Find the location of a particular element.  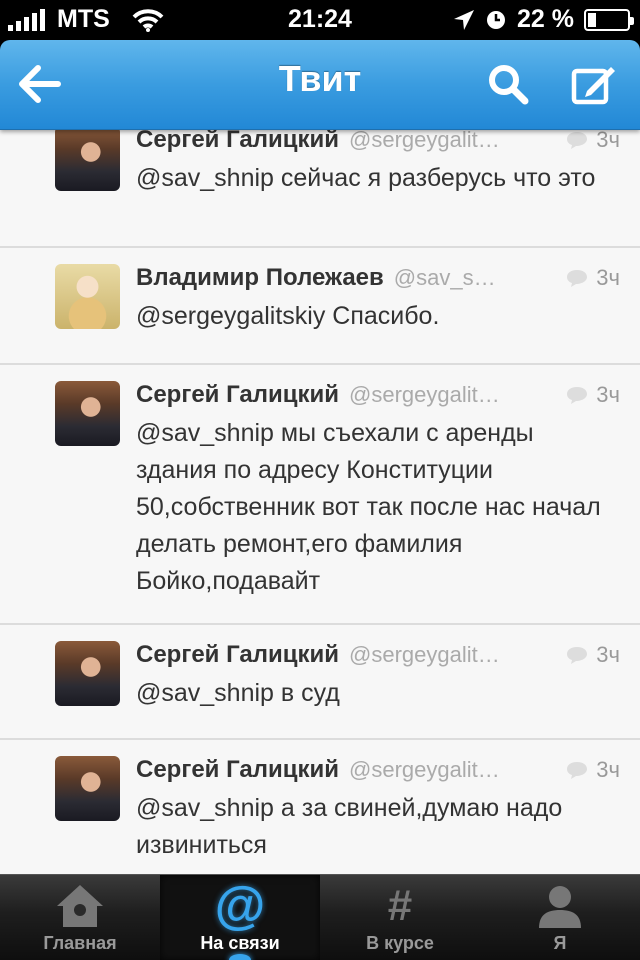

page-title: Твит is located at coordinates (320, 78).